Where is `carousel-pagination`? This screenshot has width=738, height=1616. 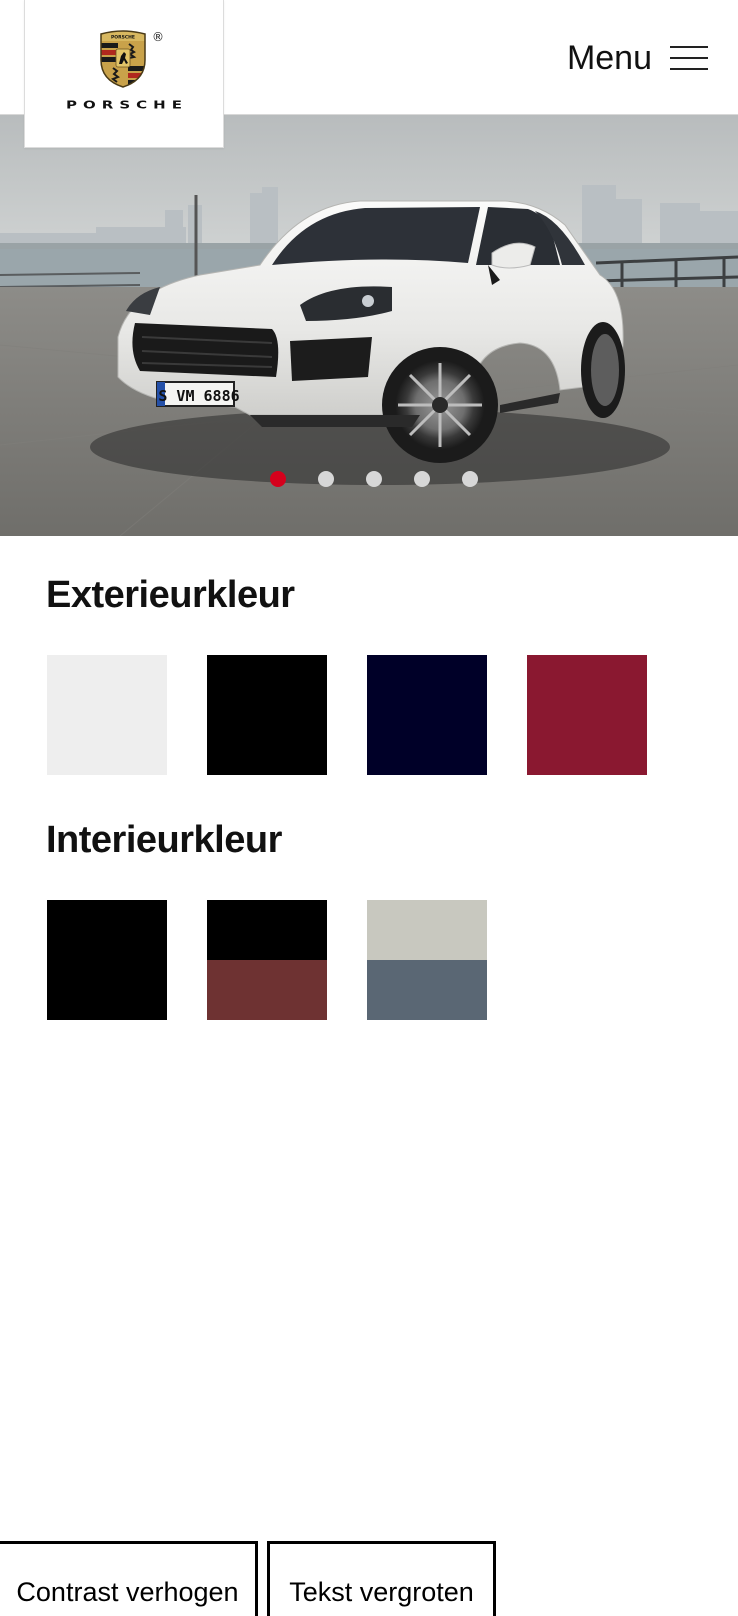
carousel-pagination is located at coordinates (369, 479).